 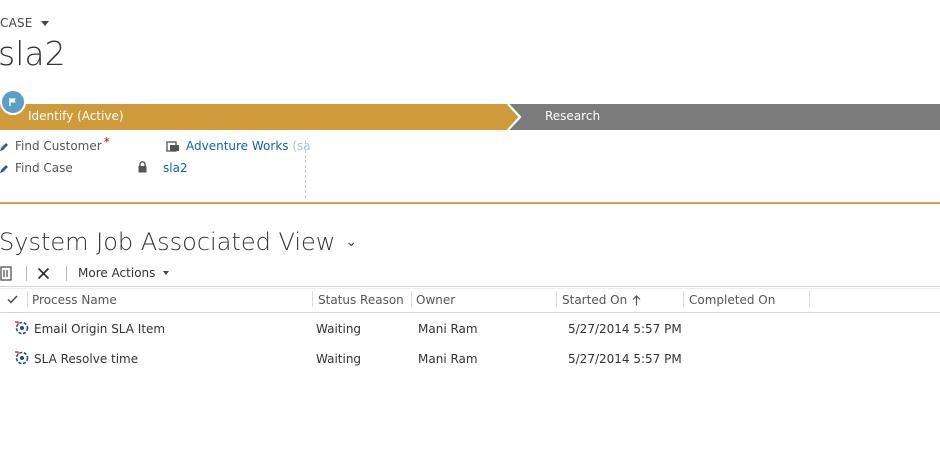 What do you see at coordinates (117, 273) in the screenshot?
I see `more-actions-label: More Actions` at bounding box center [117, 273].